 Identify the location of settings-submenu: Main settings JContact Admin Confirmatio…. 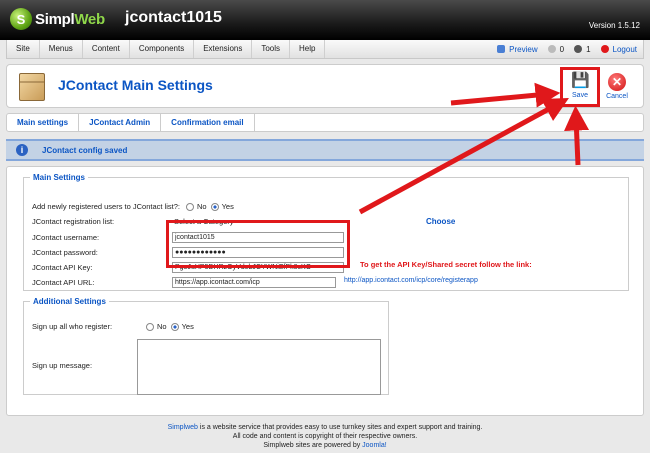
(325, 122).